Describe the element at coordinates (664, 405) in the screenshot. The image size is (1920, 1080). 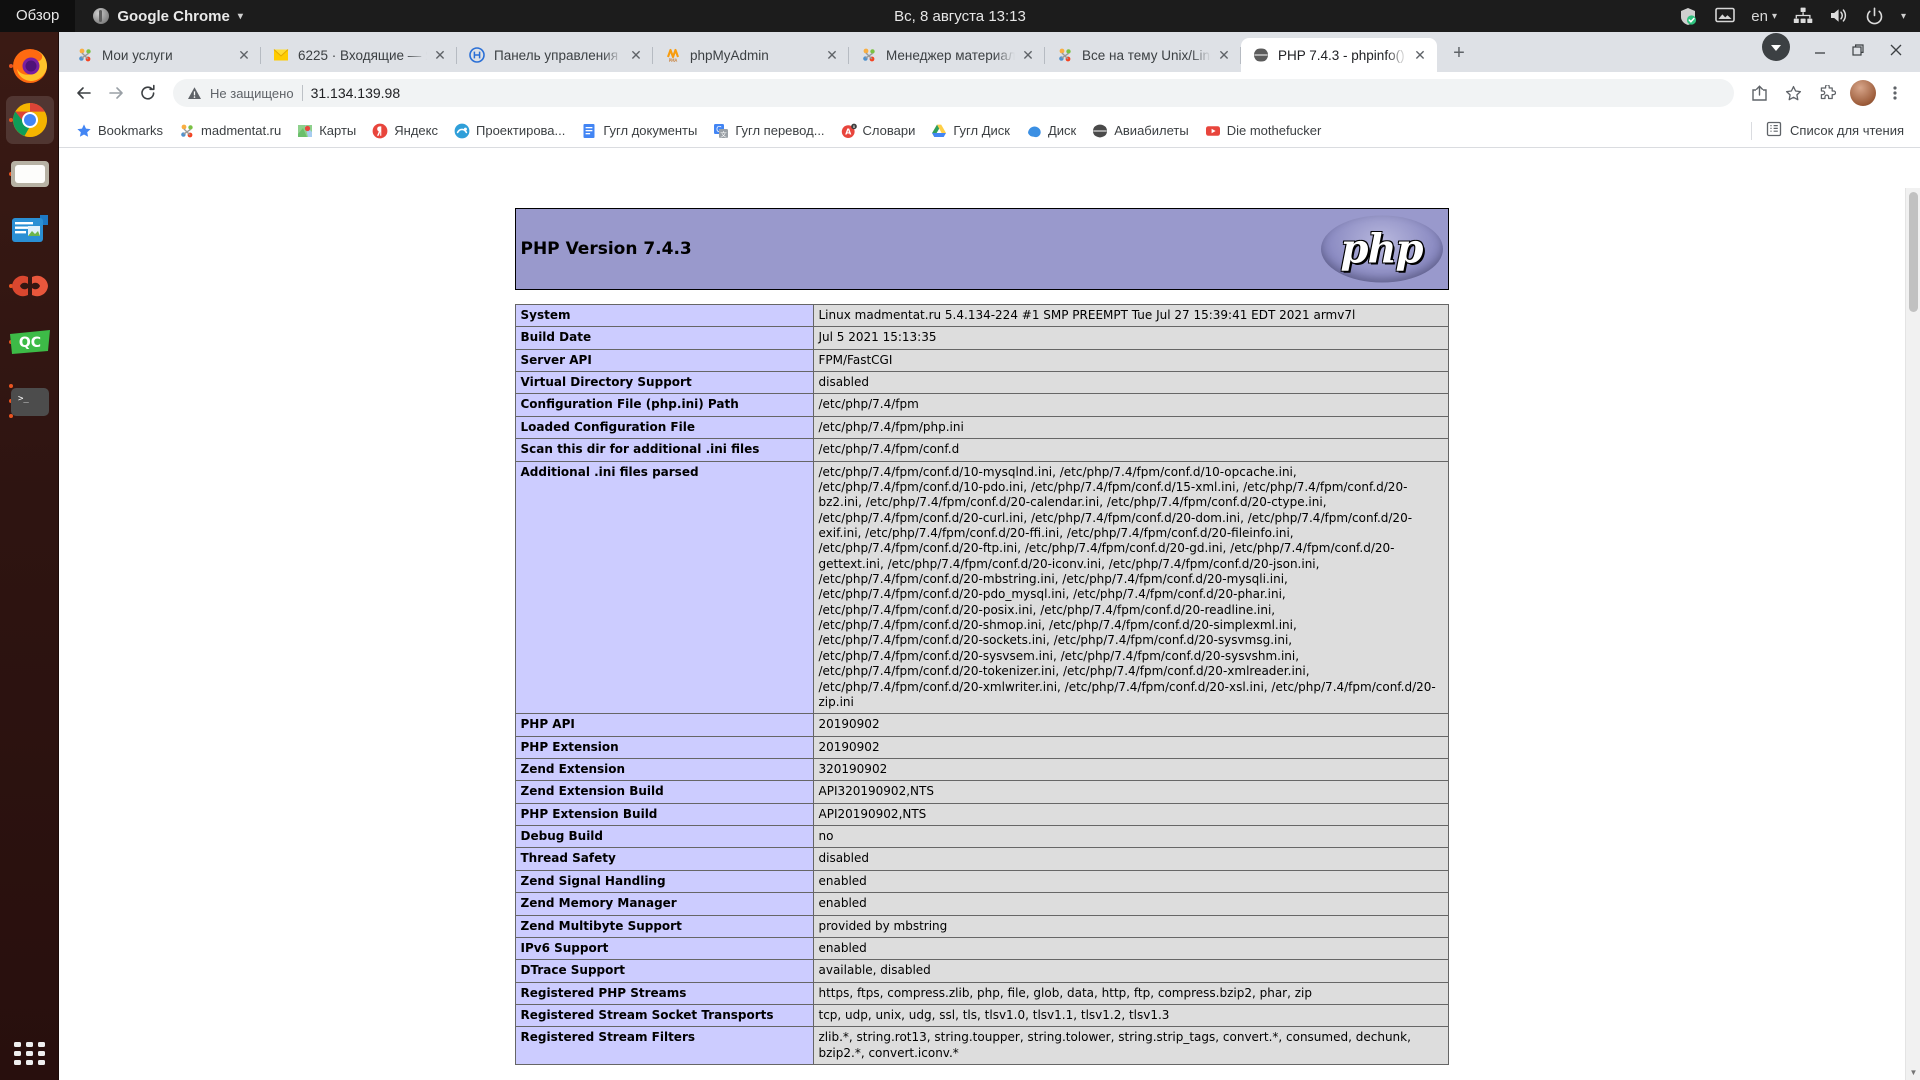
I see `table-cell-key: Configuration File (php.ini) Path` at that location.